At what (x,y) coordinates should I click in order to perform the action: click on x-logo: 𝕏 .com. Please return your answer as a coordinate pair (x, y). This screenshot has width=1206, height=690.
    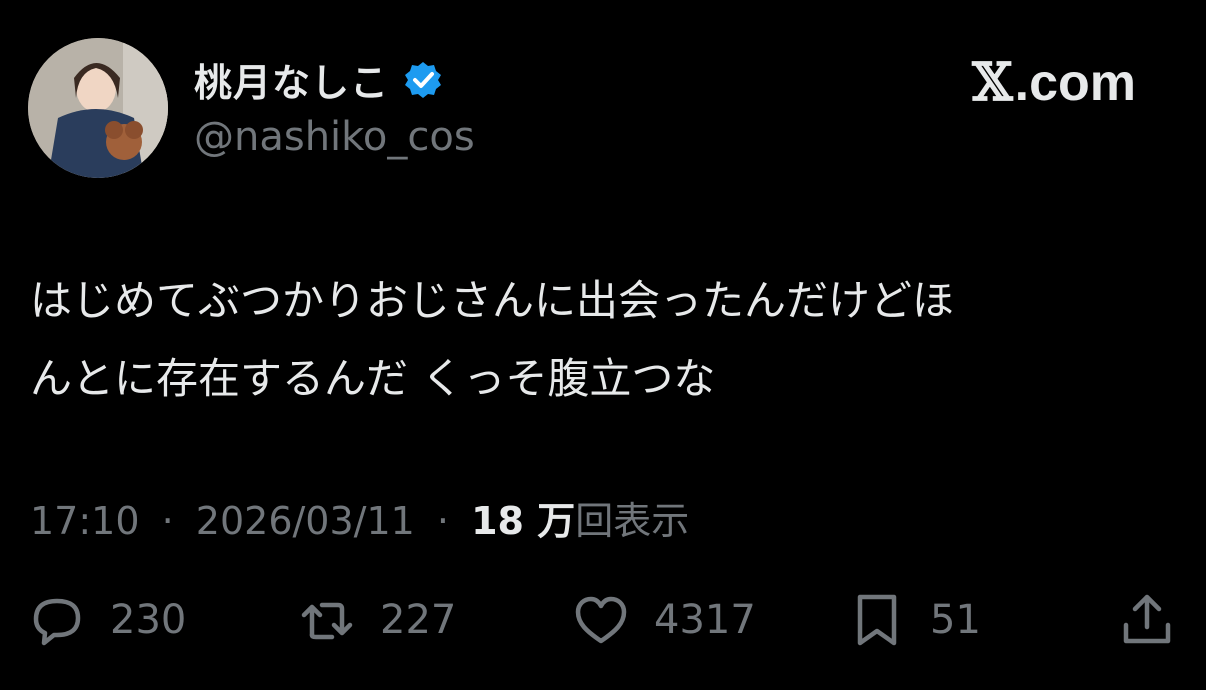
    Looking at the image, I should click on (1054, 82).